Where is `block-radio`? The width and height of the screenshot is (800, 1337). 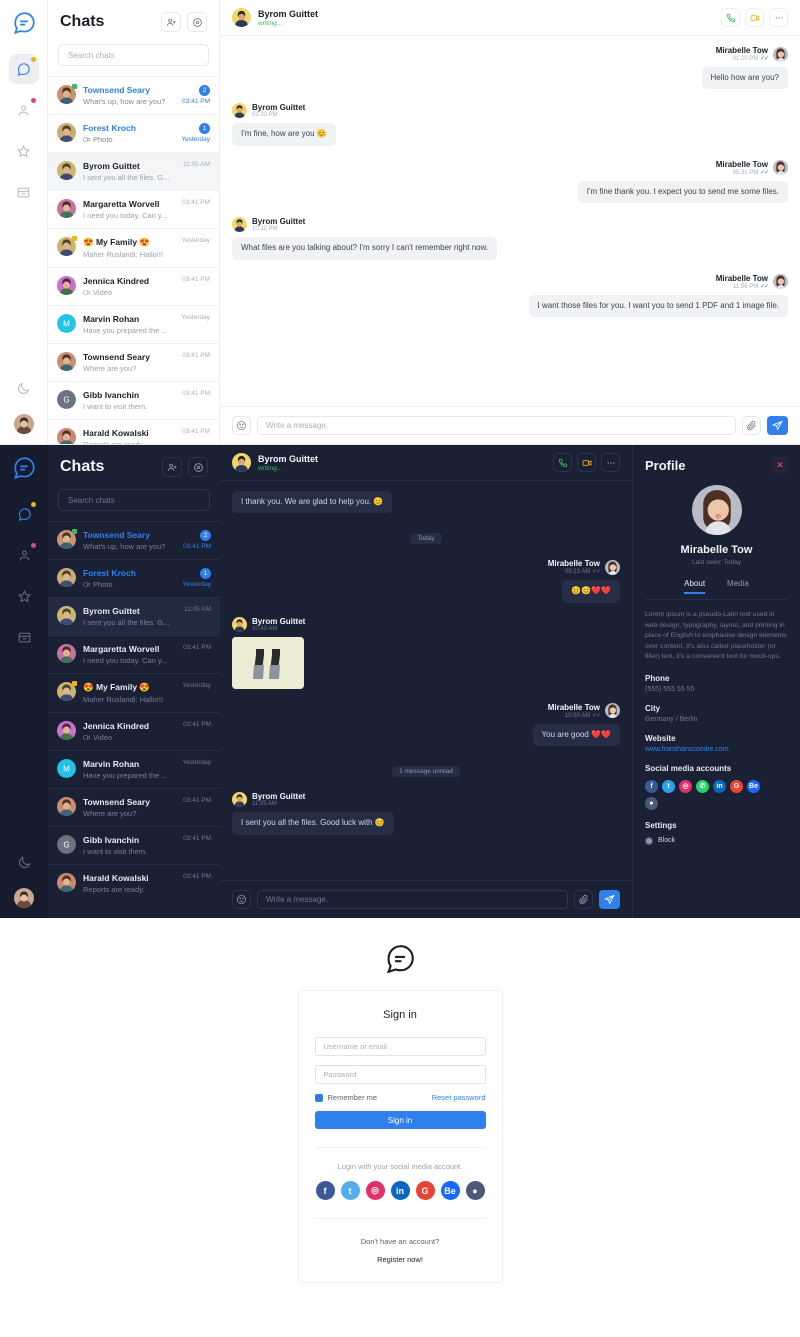
block-radio is located at coordinates (649, 840).